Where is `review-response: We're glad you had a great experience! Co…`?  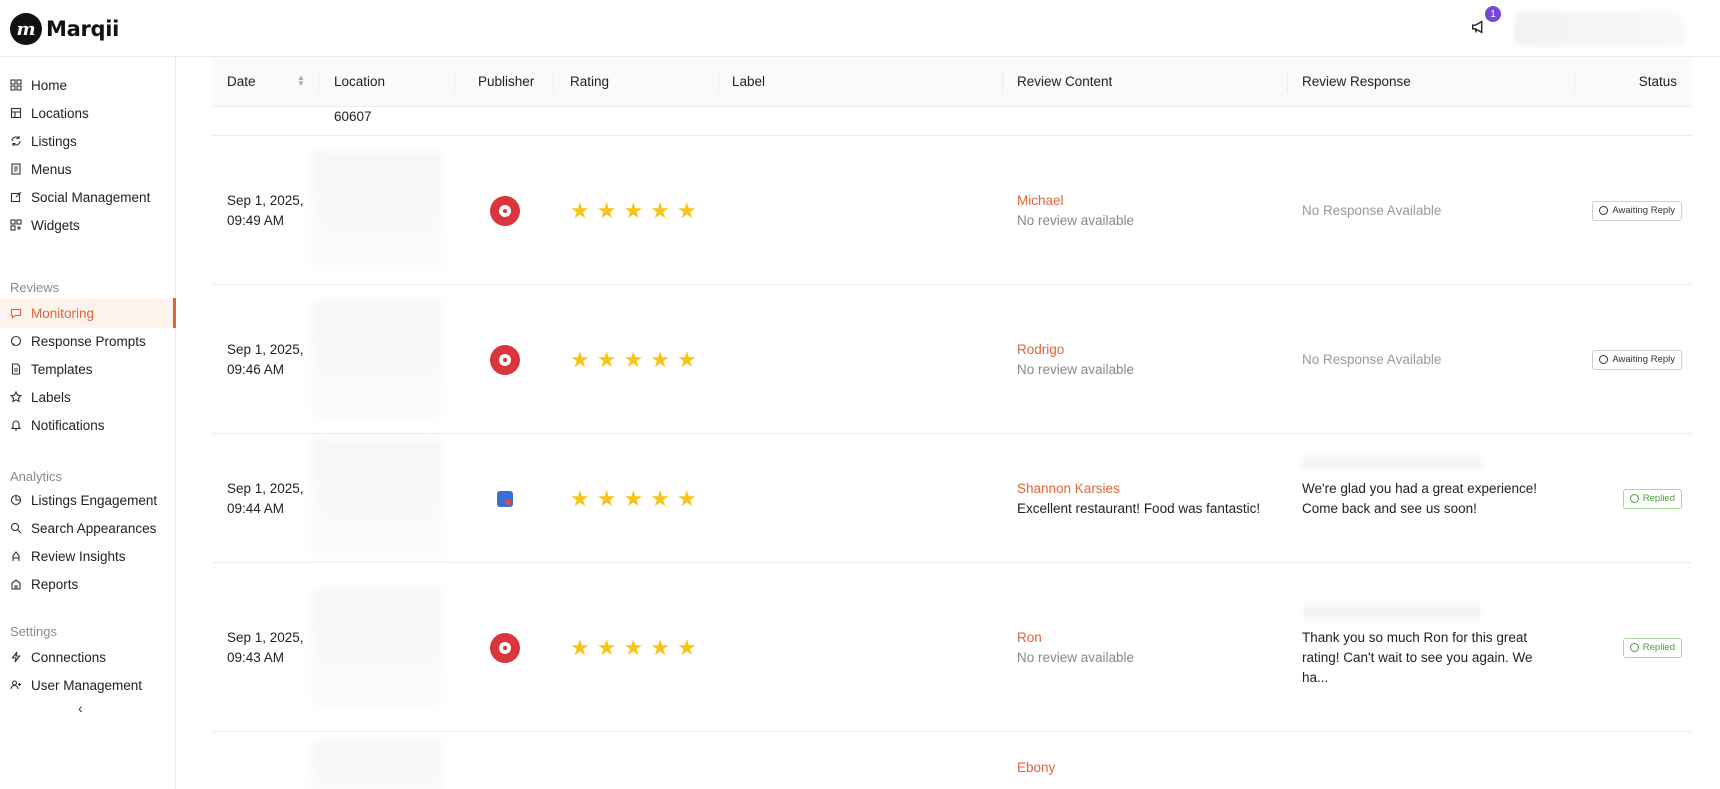 review-response: We're glad you had a great experience! Co… is located at coordinates (1432, 499).